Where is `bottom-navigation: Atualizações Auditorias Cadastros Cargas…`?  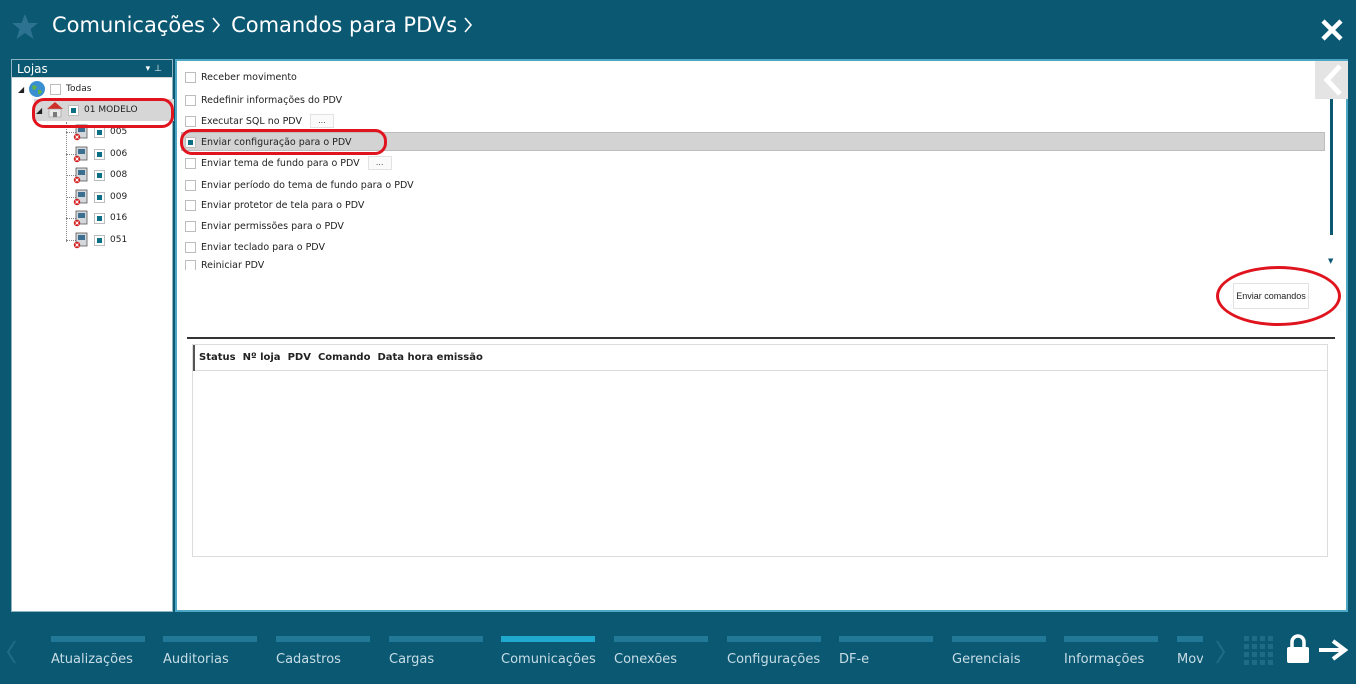 bottom-navigation: Atualizações Auditorias Cadastros Cargas… is located at coordinates (678, 650).